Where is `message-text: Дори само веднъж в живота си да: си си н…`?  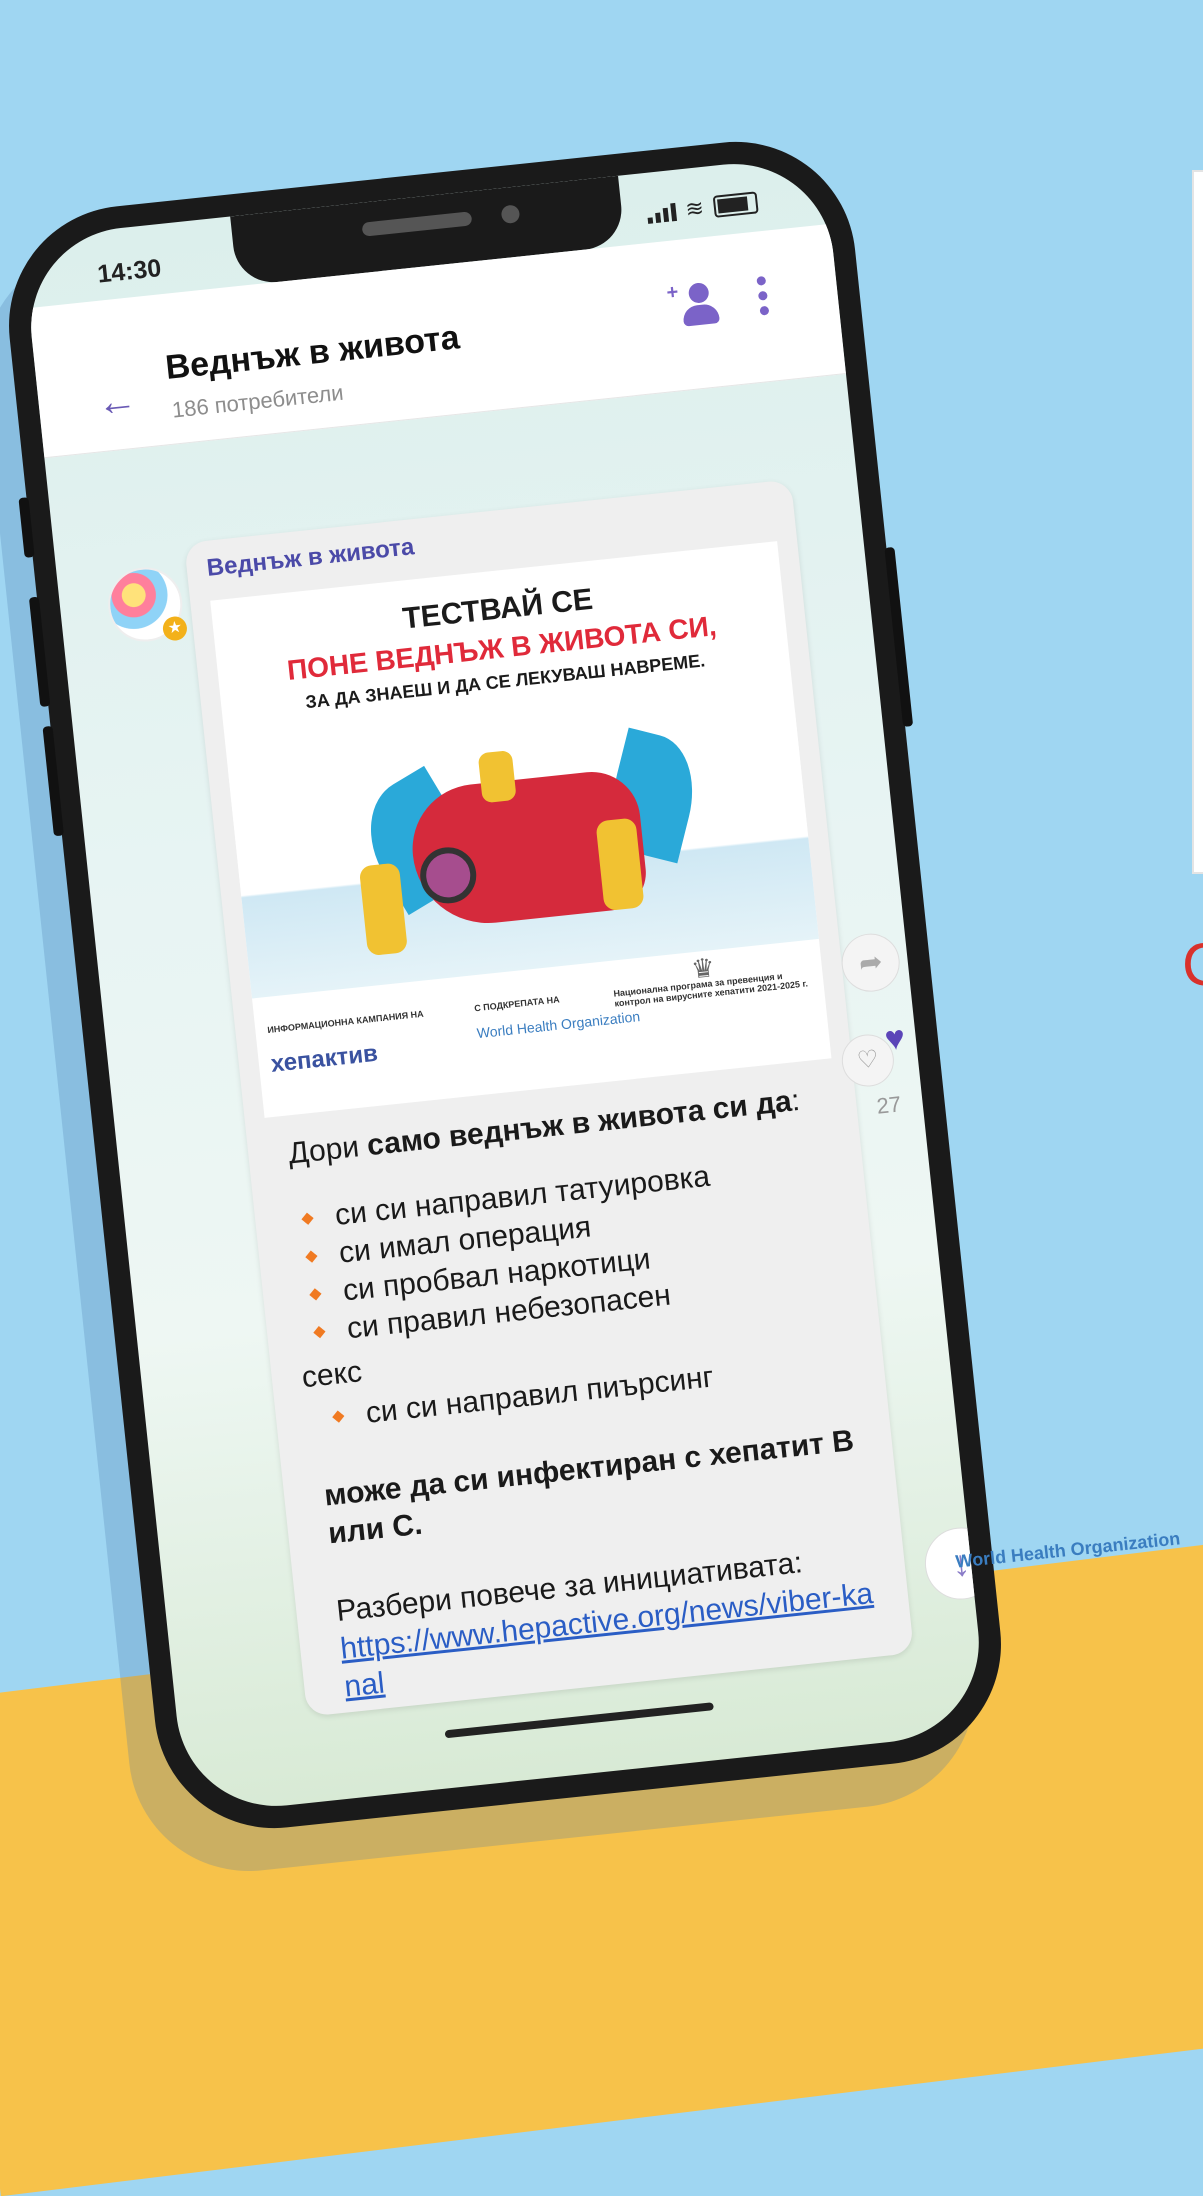
message-text: Дори само веднъж в живота си да: си си н… is located at coordinates (585, 1392).